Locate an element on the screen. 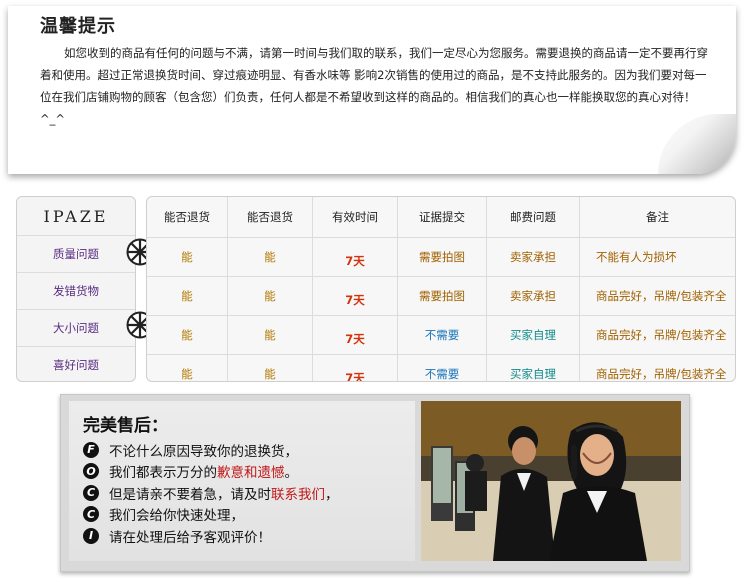  issue-label-wrong-item: 发错货物 is located at coordinates (76, 291).